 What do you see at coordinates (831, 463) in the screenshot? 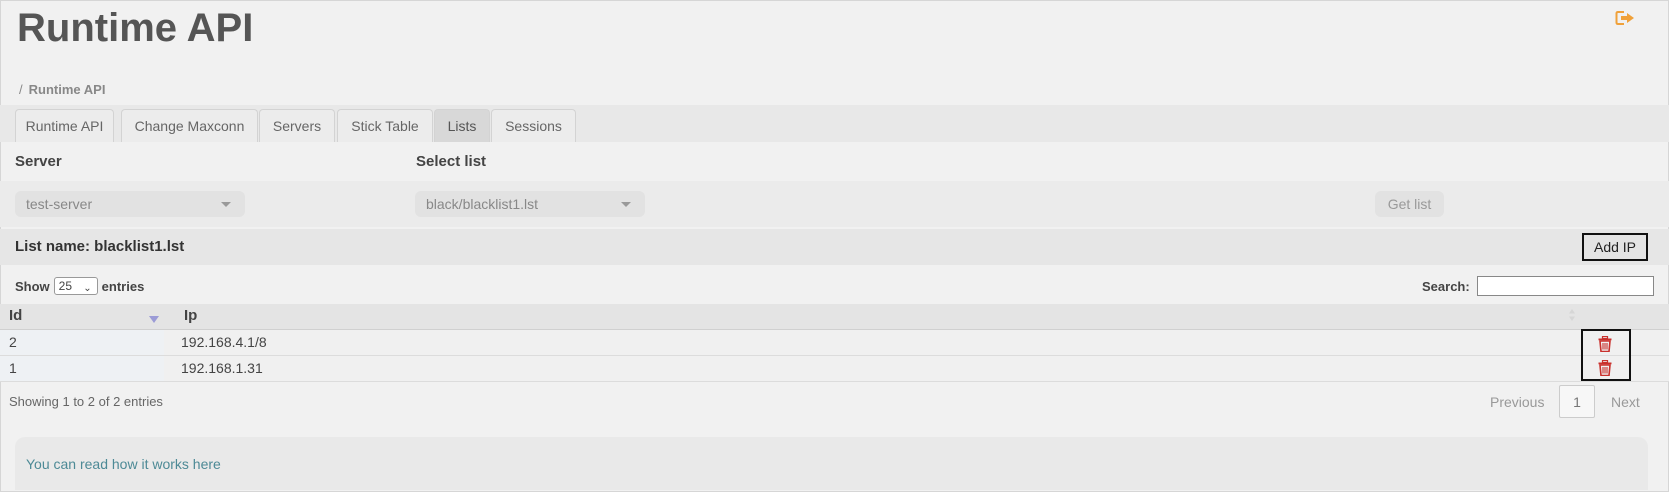
I see `note-box` at bounding box center [831, 463].